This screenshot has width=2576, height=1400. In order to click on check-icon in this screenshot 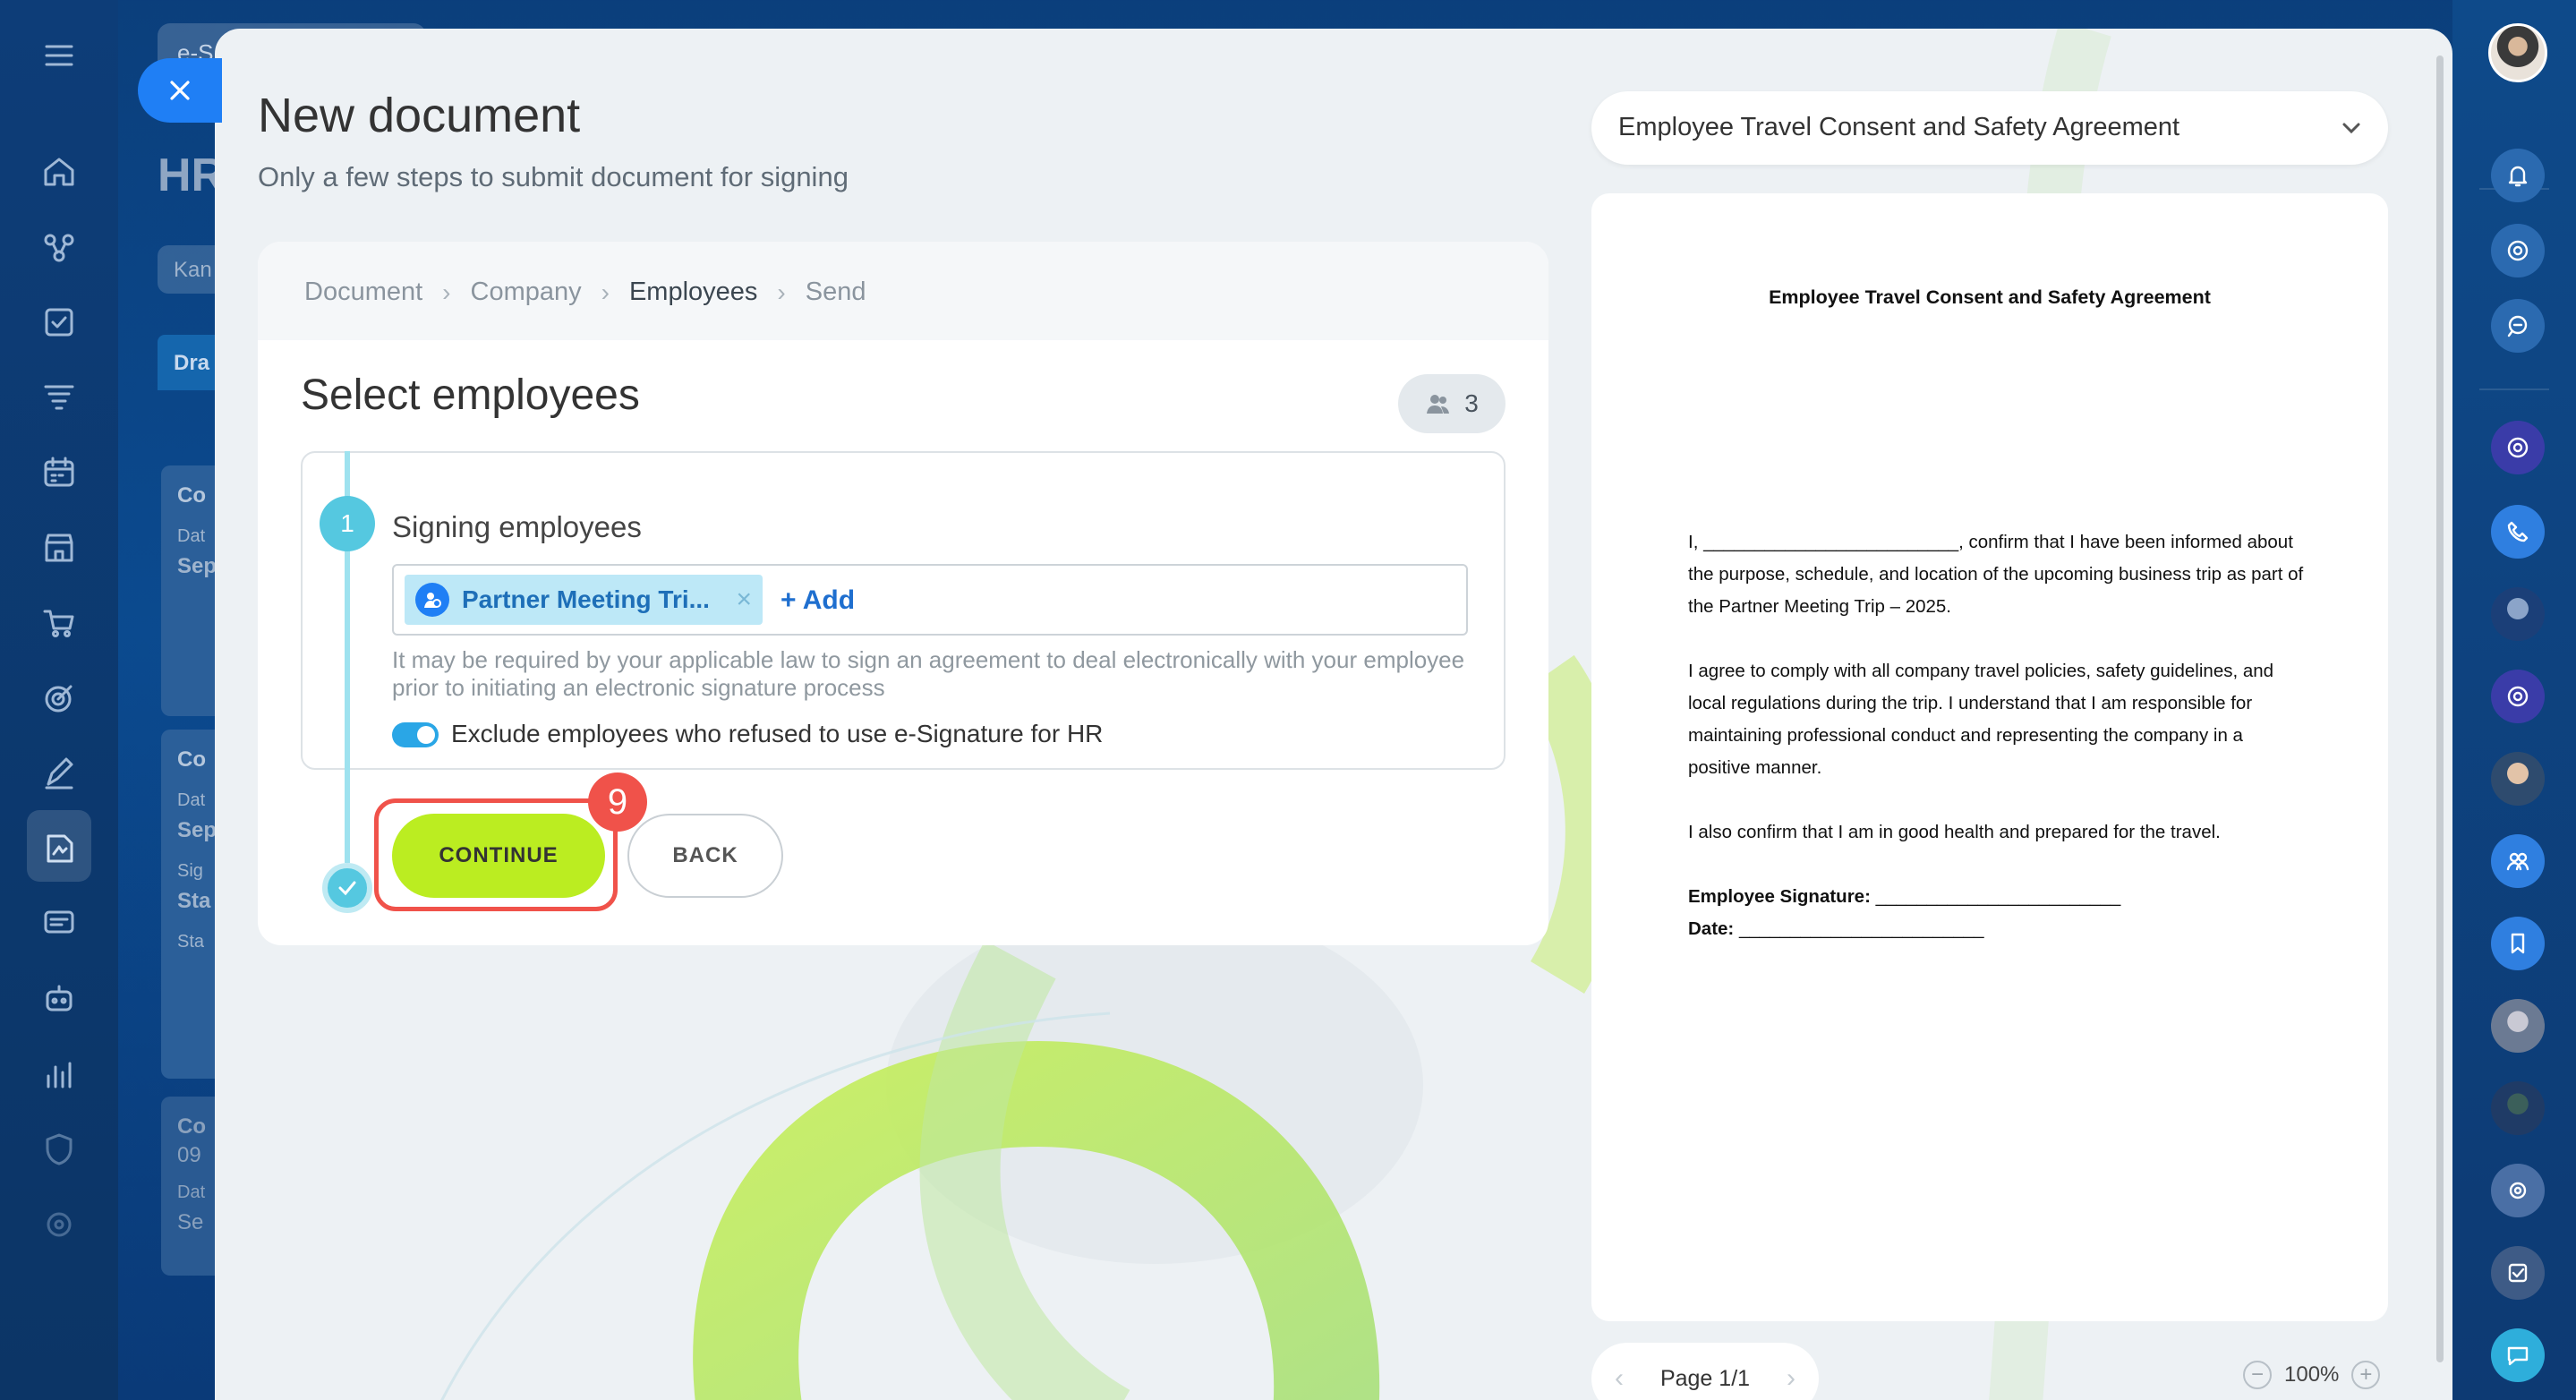, I will do `click(2518, 1273)`.